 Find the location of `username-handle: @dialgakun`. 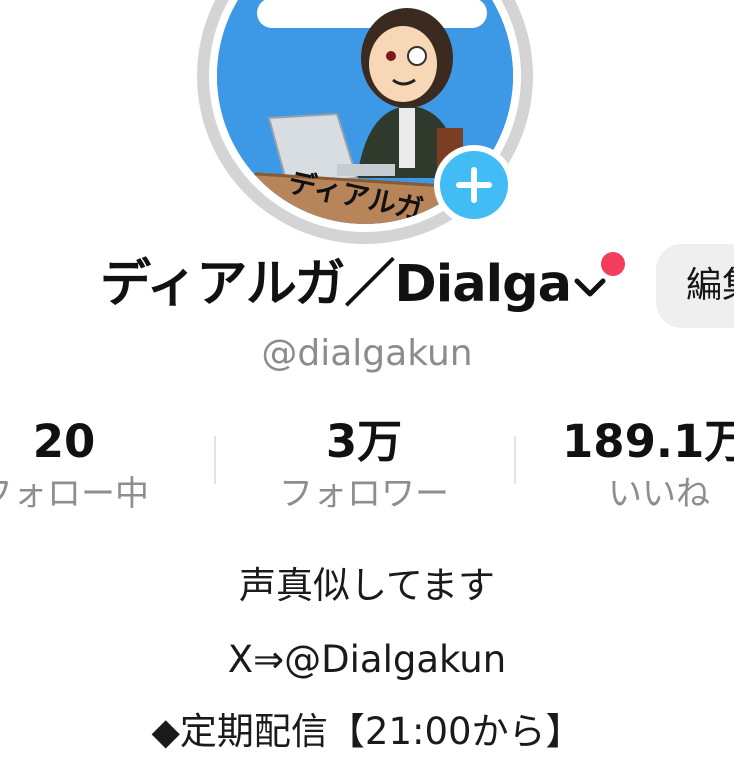

username-handle: @dialgakun is located at coordinates (367, 353).